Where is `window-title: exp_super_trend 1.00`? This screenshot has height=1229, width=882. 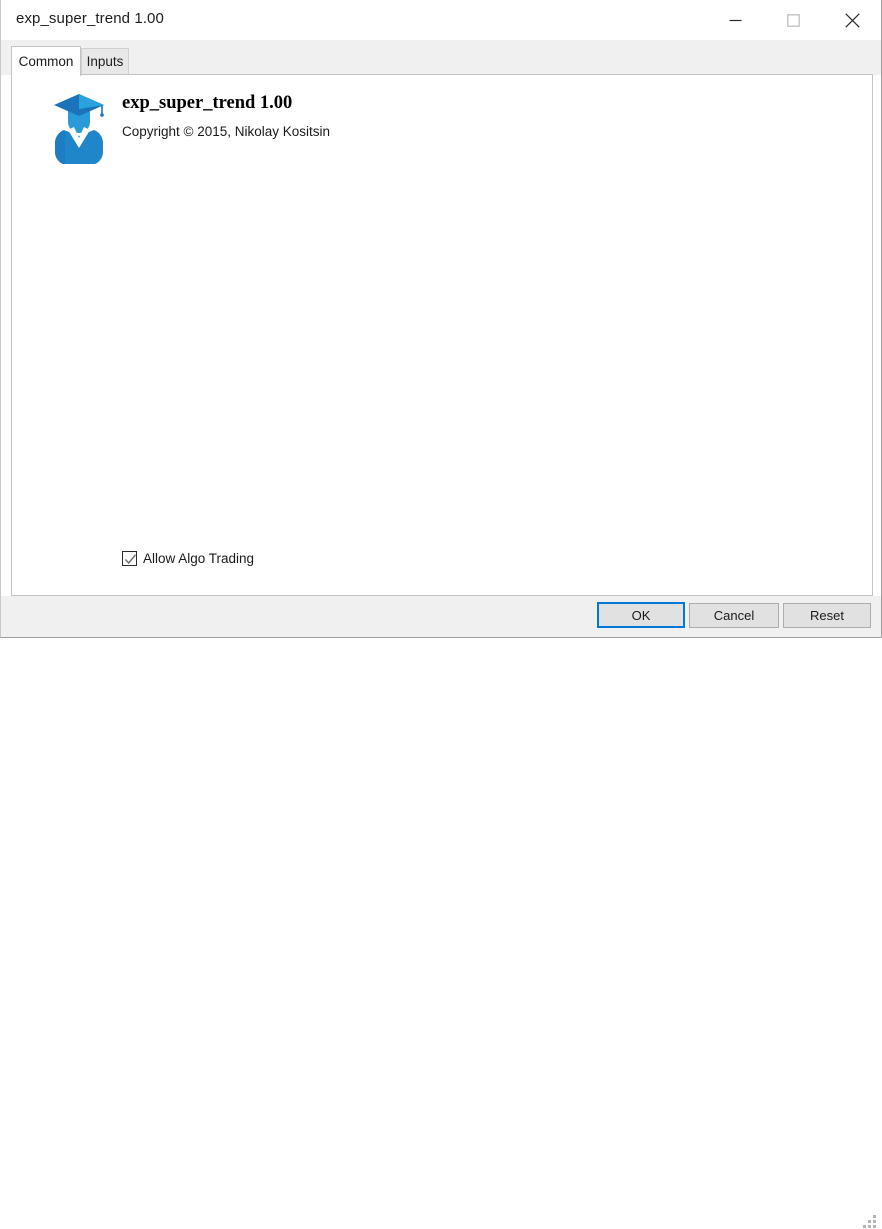
window-title: exp_super_trend 1.00 is located at coordinates (90, 18).